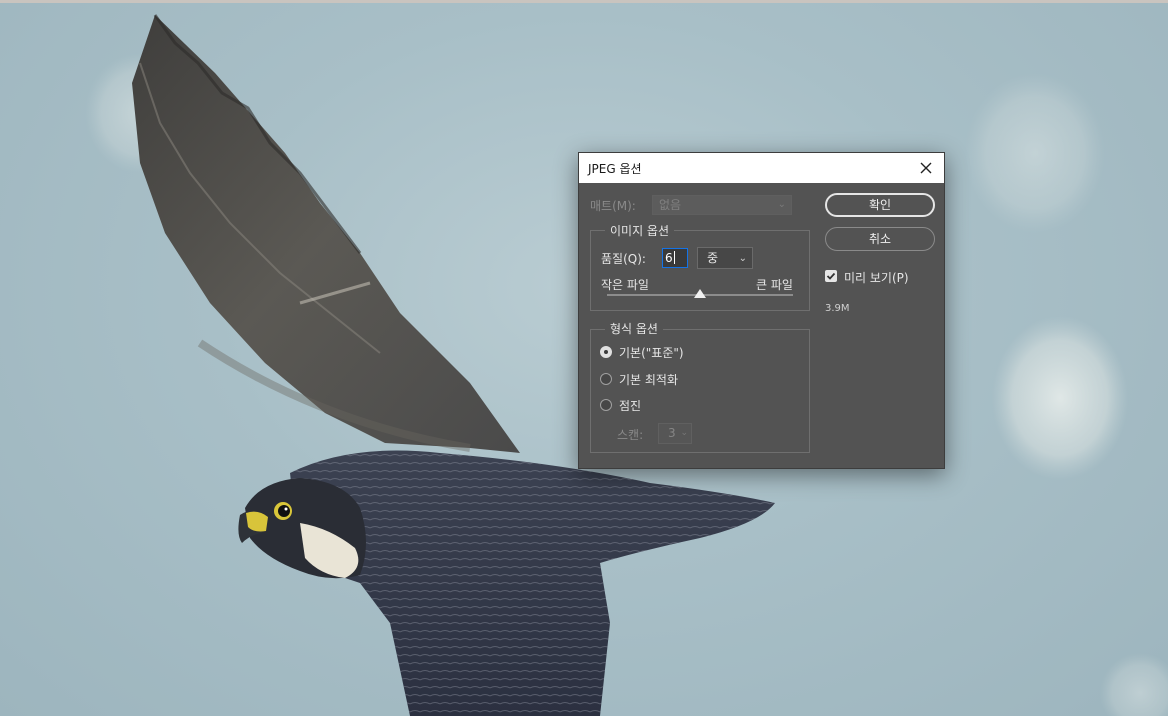  What do you see at coordinates (713, 258) in the screenshot?
I see `quality-preset-value: 중` at bounding box center [713, 258].